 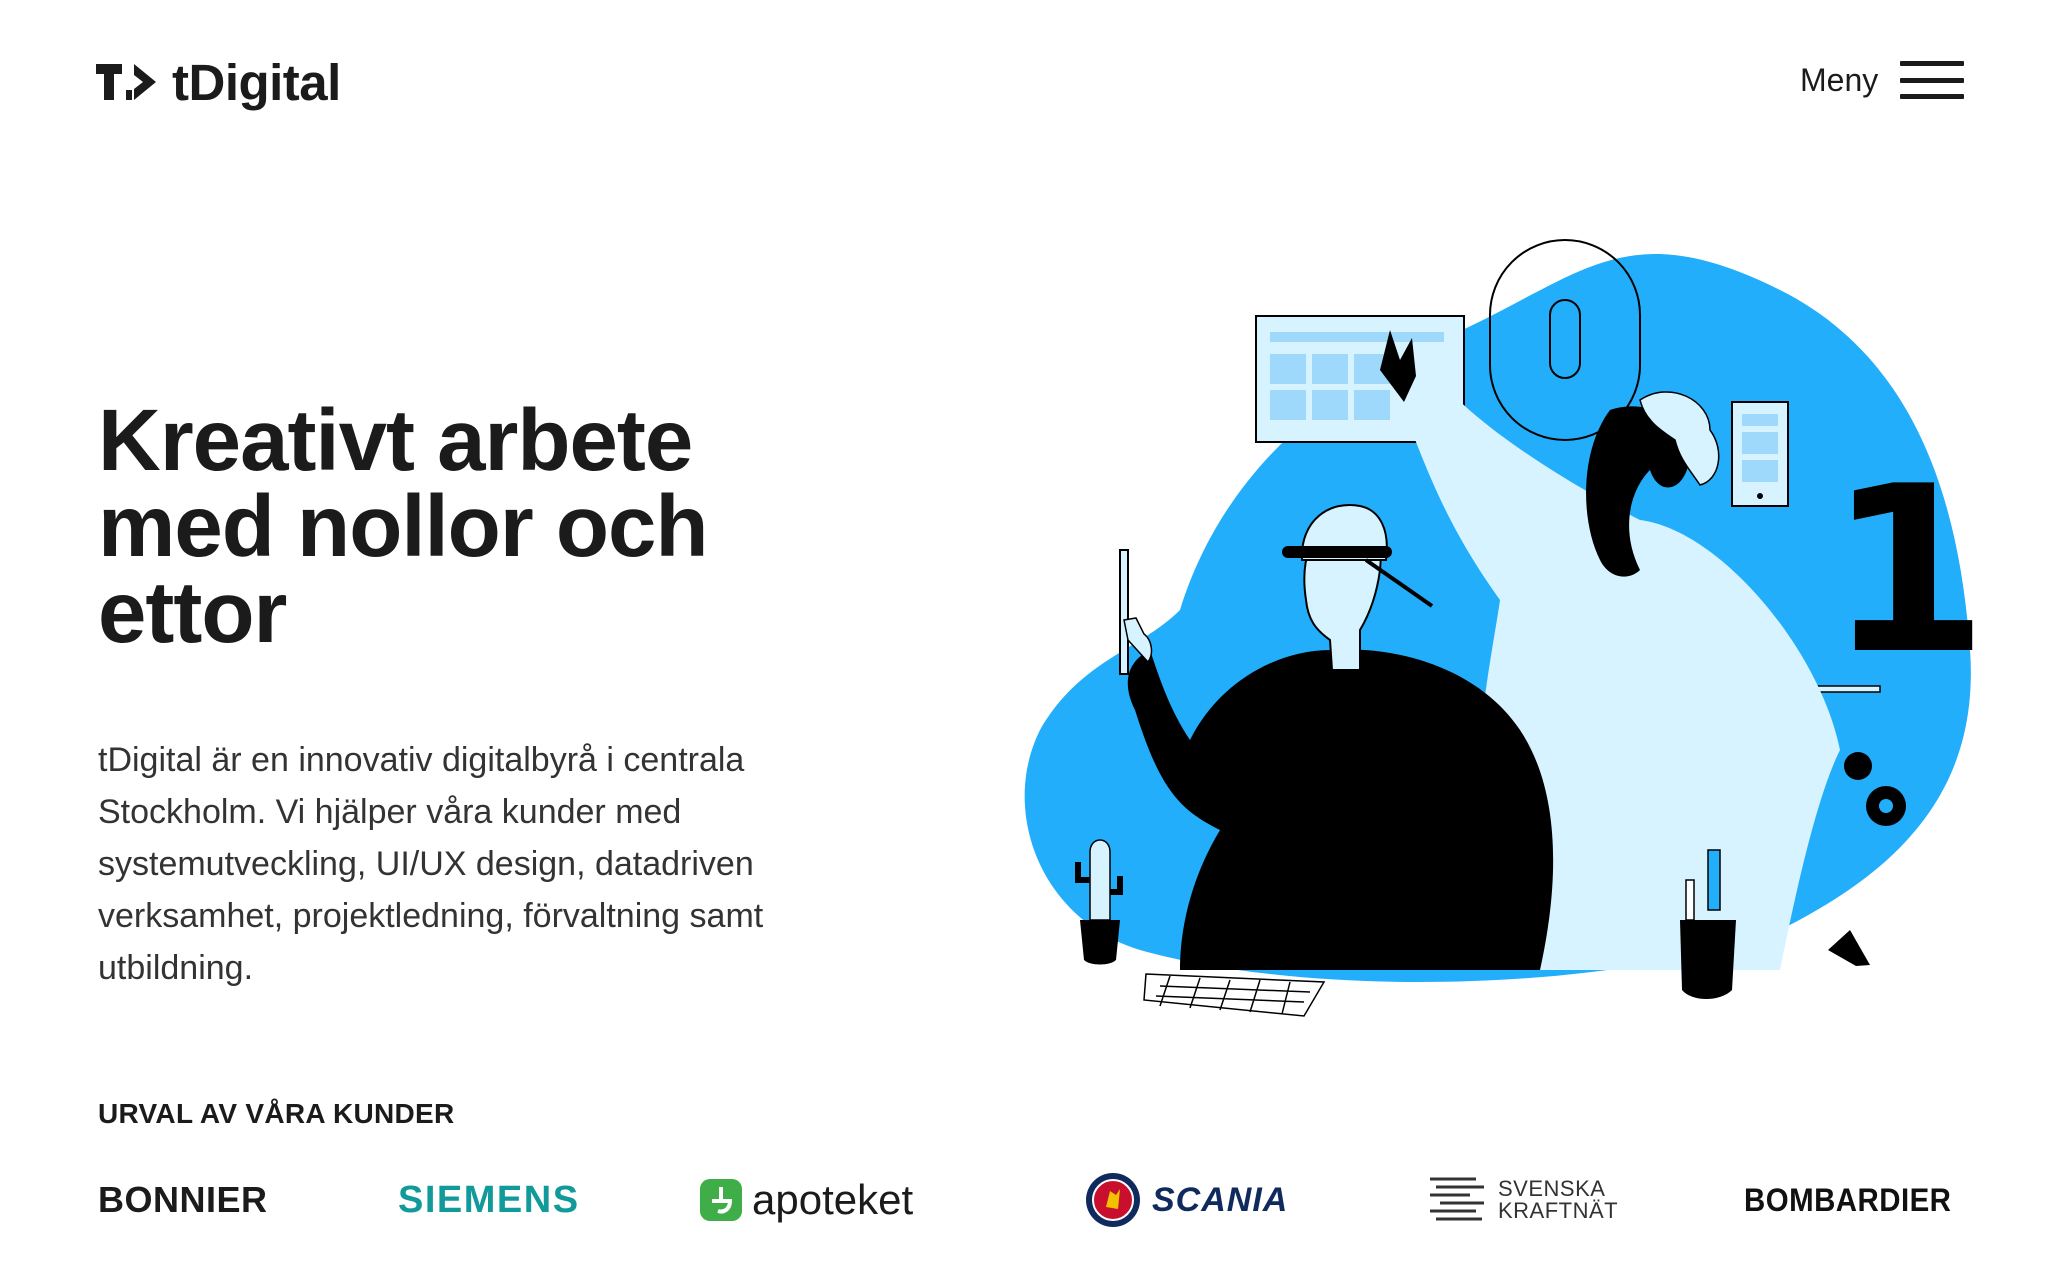 I want to click on client-logo-bombardier: BOMBARDIER, so click(x=1847, y=1200).